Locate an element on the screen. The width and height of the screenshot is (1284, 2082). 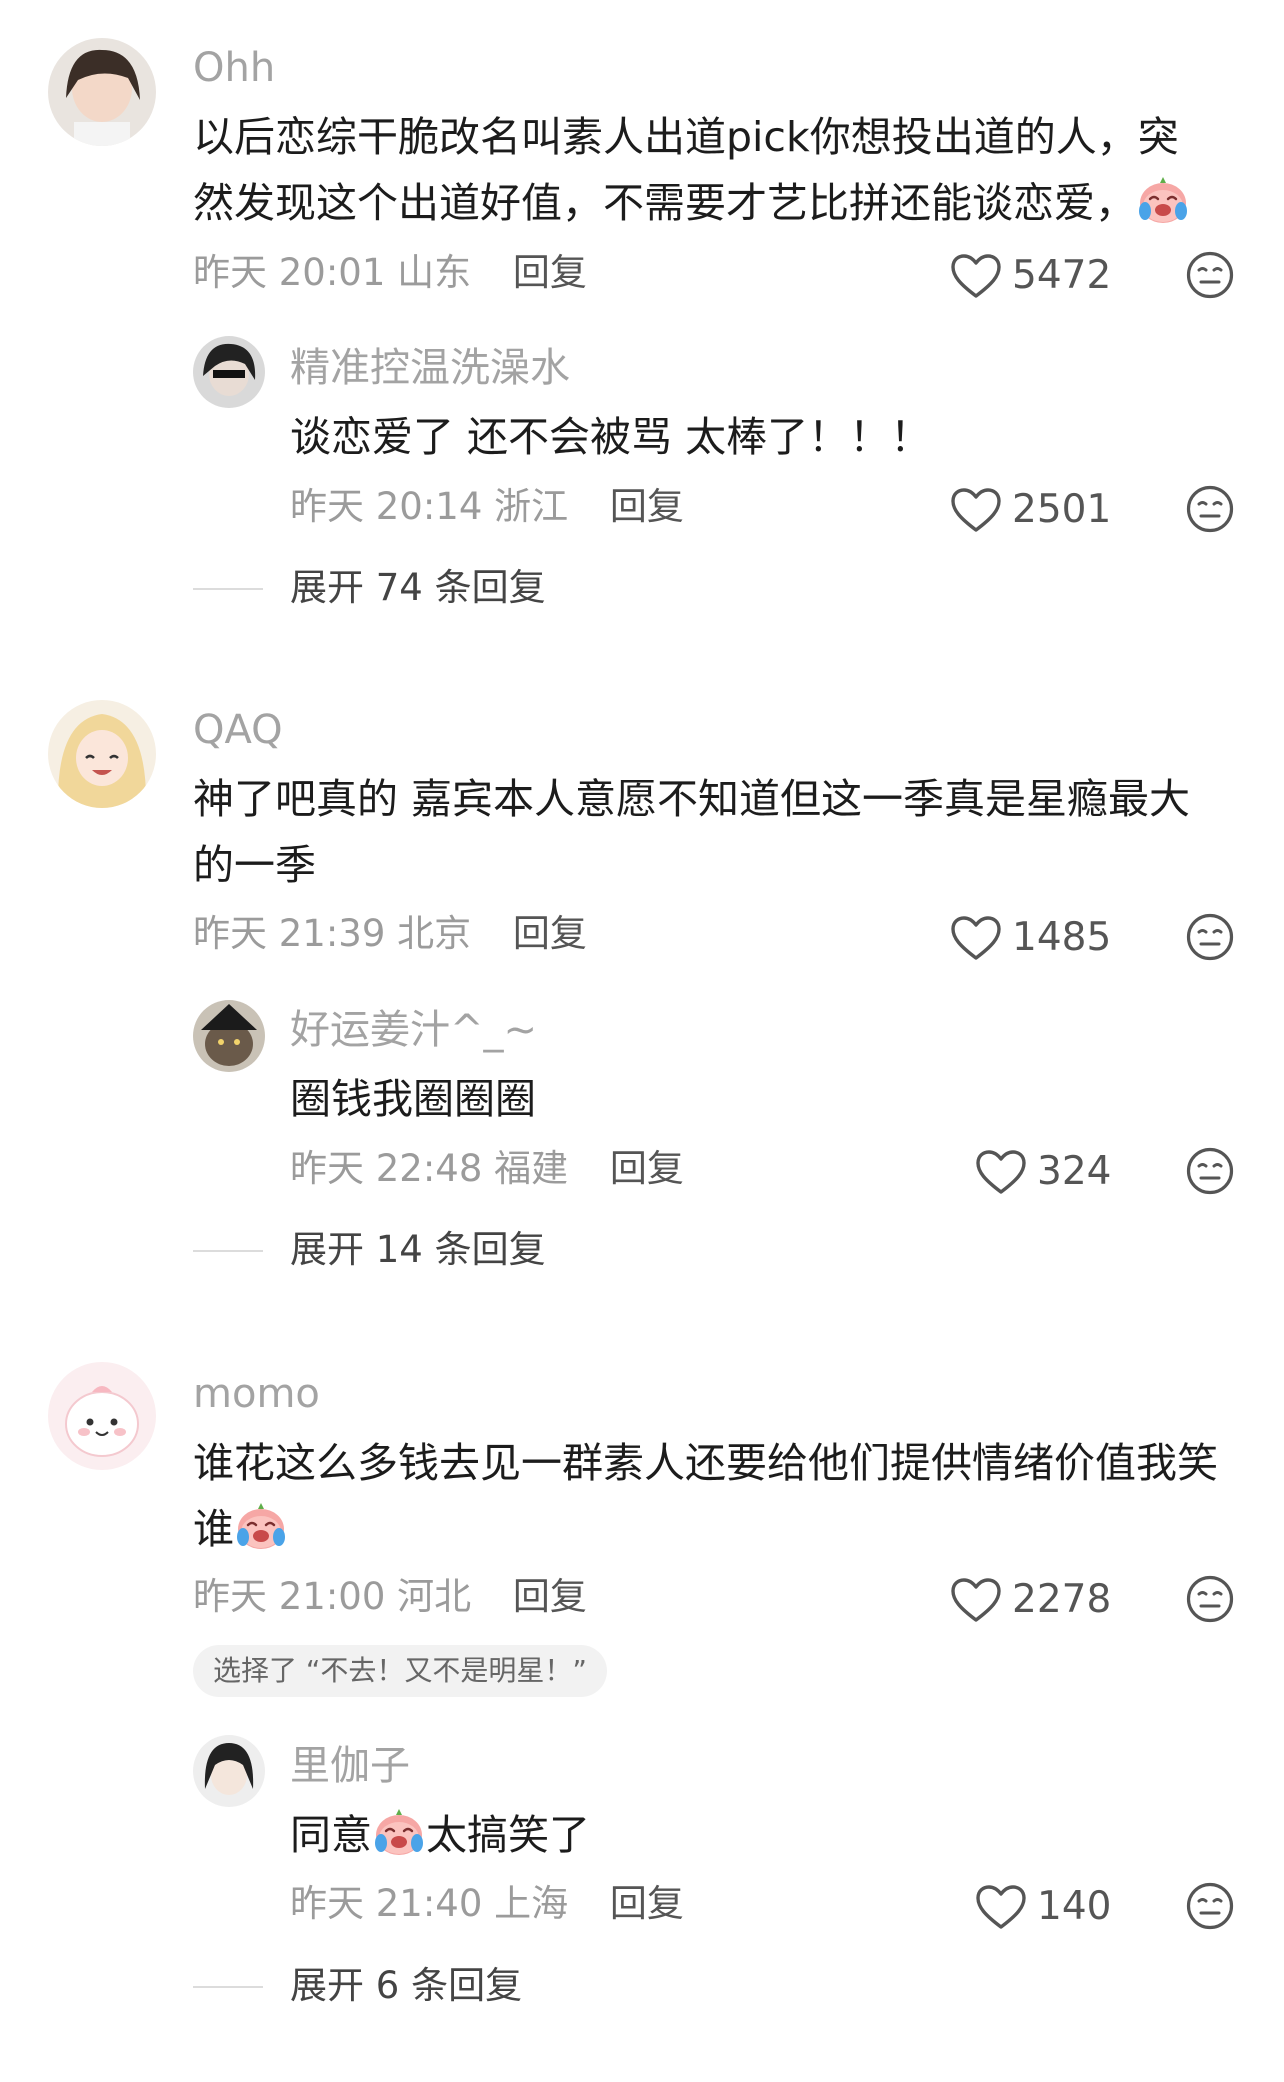
reply-meta: 昨天 21:40 上海 回复 is located at coordinates (487, 1904).